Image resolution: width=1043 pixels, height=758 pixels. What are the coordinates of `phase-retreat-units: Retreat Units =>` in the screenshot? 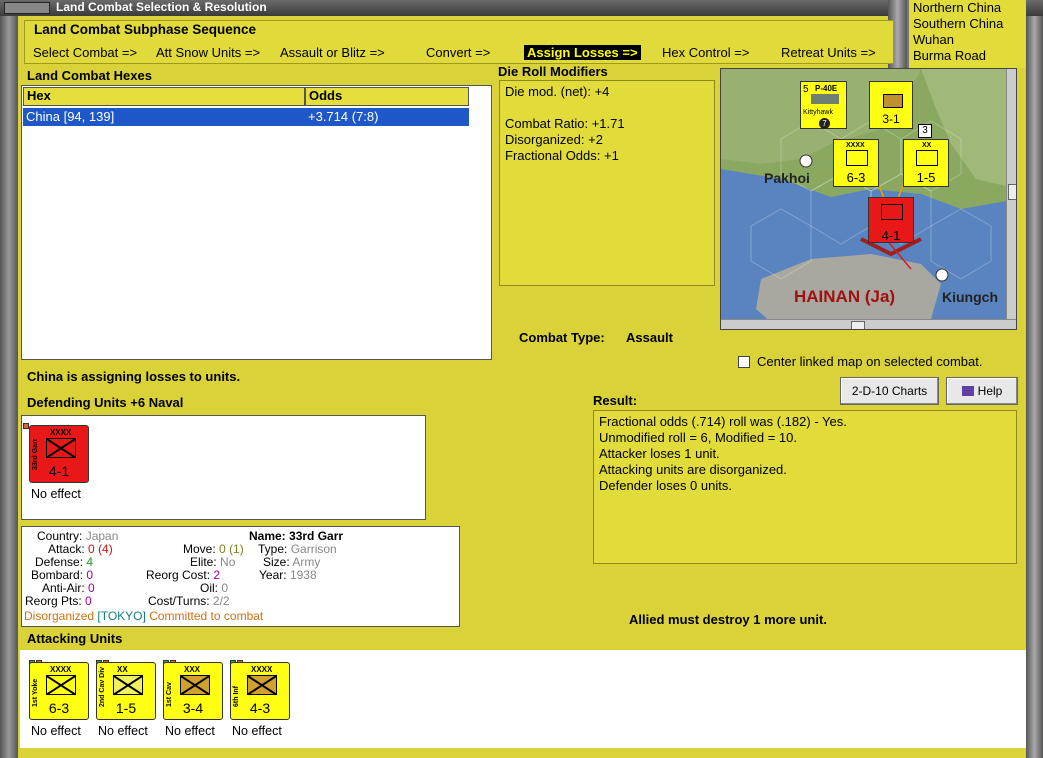 It's located at (828, 52).